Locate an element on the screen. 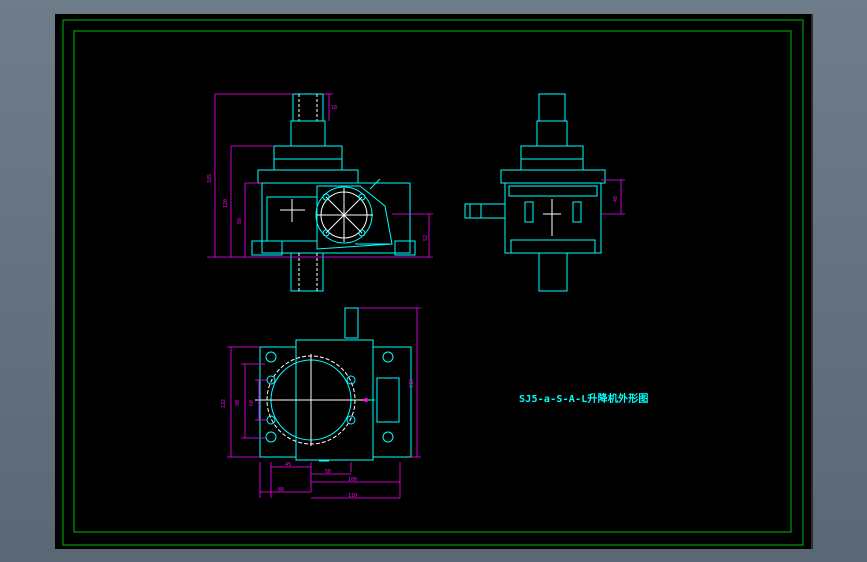 The width and height of the screenshot is (867, 562). dim-b3: 80 is located at coordinates (281, 490).